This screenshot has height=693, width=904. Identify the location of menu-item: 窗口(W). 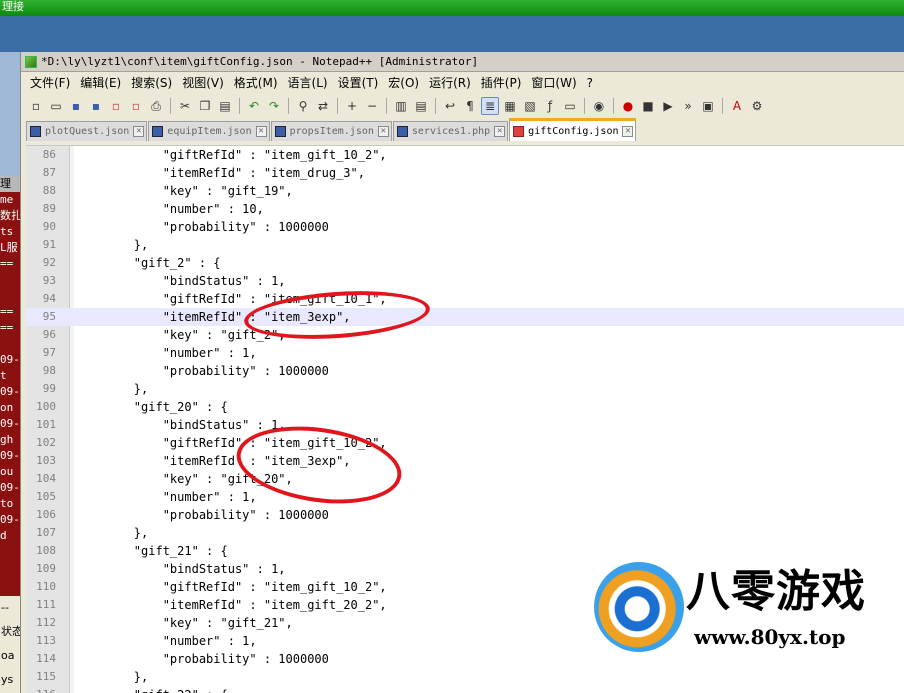
(553, 83).